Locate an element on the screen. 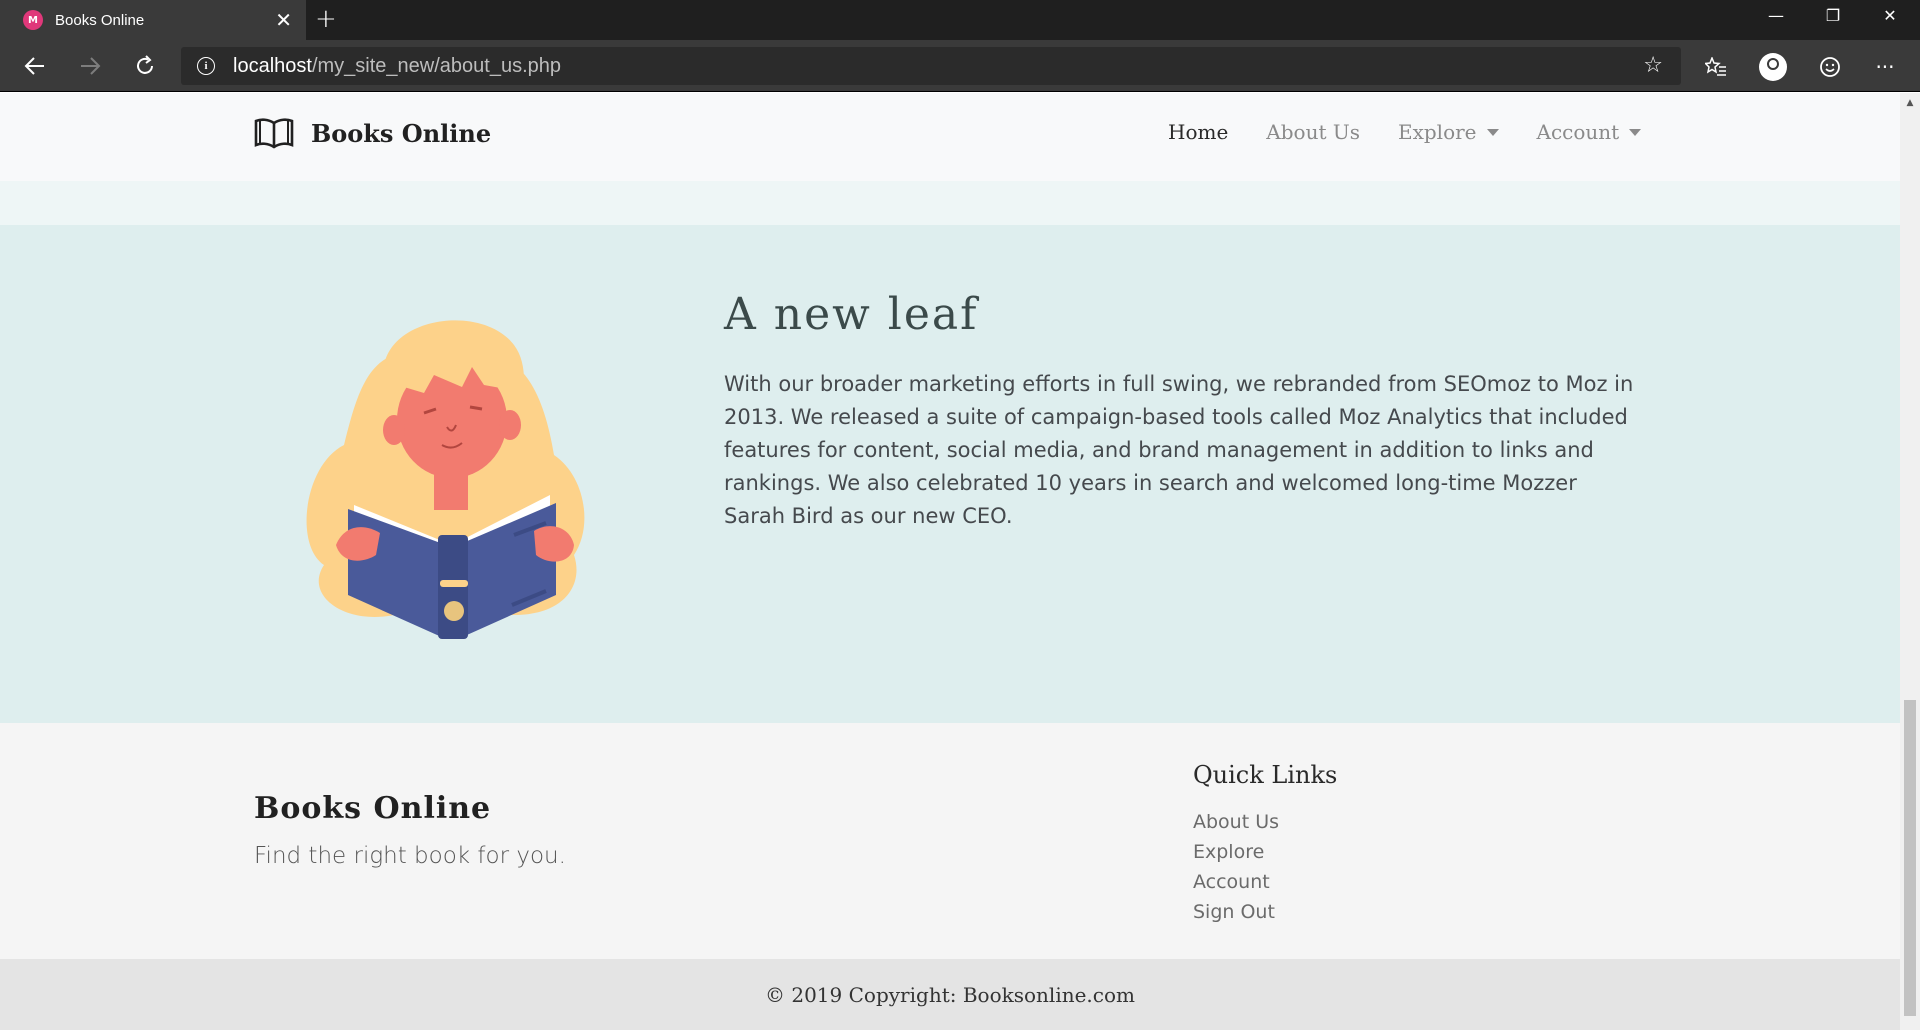 The image size is (1920, 1030). nav-about-us: About Us is located at coordinates (1313, 132).